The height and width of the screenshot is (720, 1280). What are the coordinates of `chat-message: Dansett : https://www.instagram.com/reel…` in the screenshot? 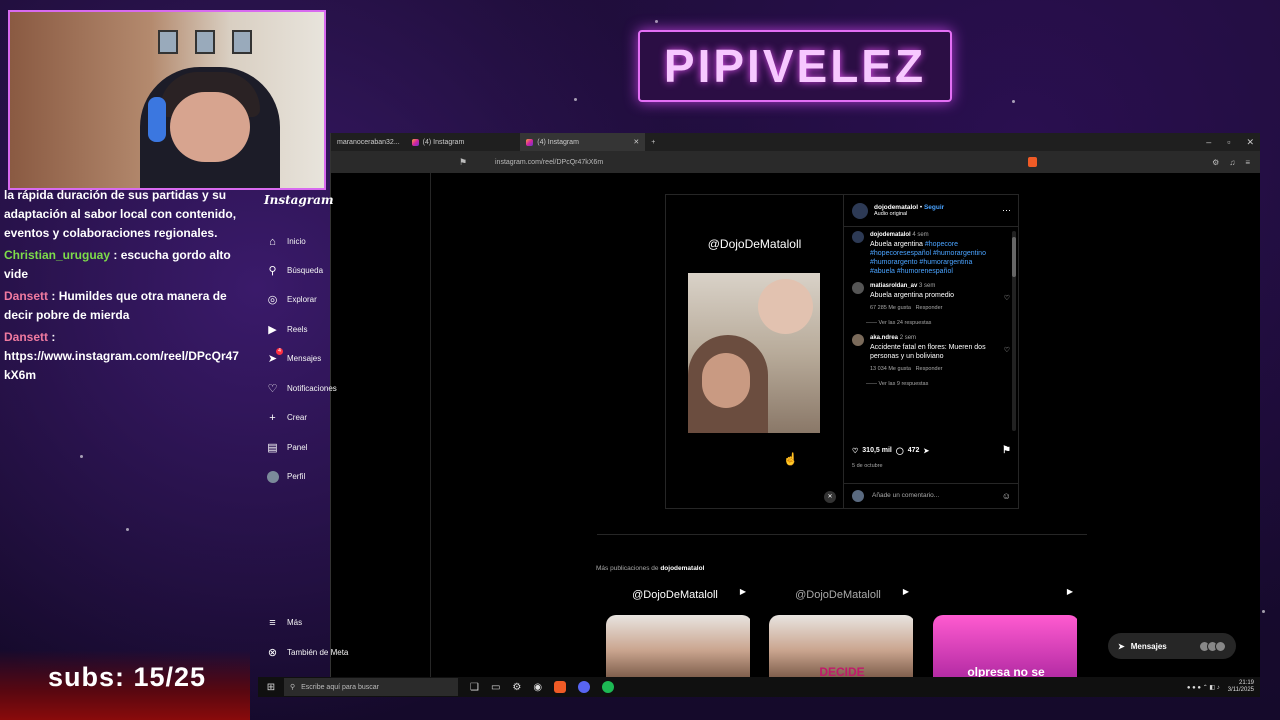 It's located at (121, 356).